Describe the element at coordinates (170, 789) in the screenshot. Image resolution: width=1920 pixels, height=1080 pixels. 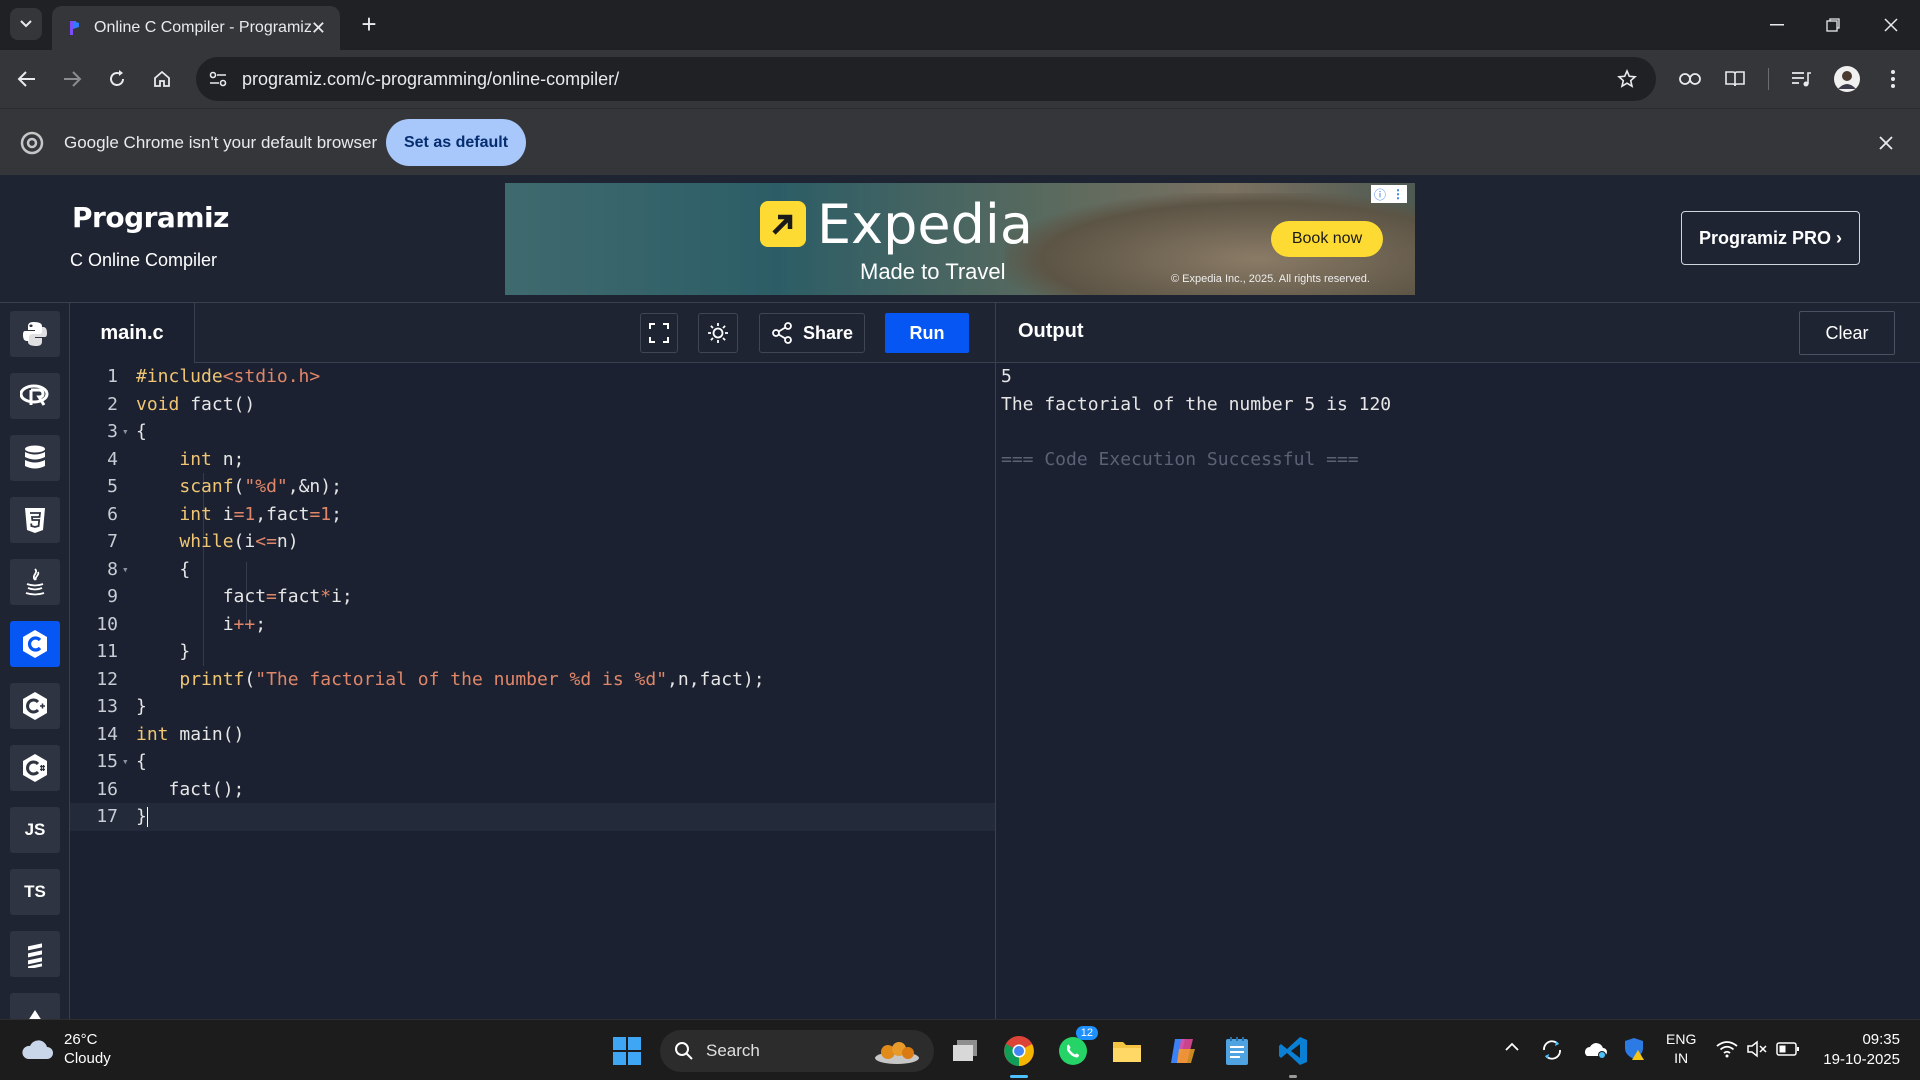
I see `code-line: 16 fact();` at that location.